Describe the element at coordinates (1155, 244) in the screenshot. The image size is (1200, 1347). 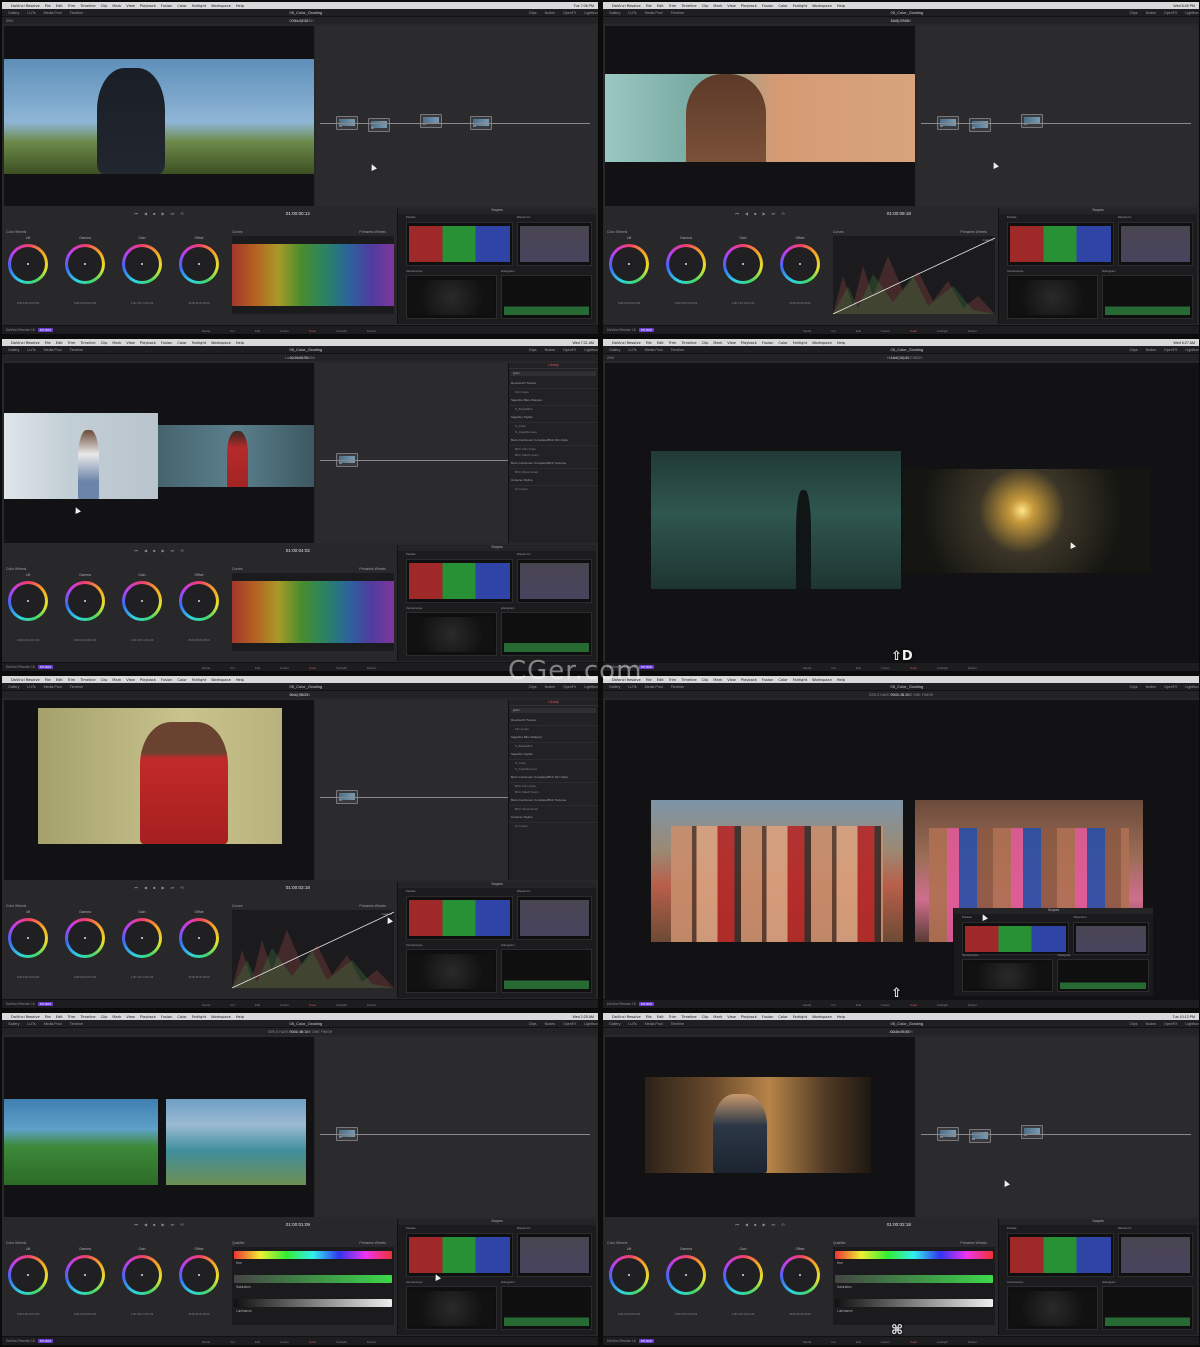
I see `scope-waveform` at that location.